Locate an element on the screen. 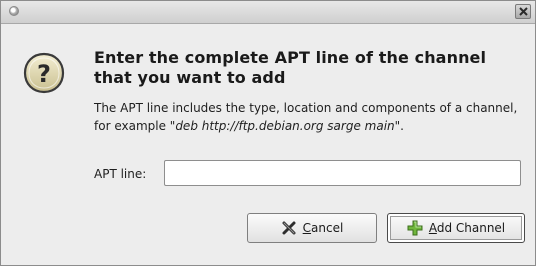 The image size is (536, 266). apt-line-input is located at coordinates (342, 173).